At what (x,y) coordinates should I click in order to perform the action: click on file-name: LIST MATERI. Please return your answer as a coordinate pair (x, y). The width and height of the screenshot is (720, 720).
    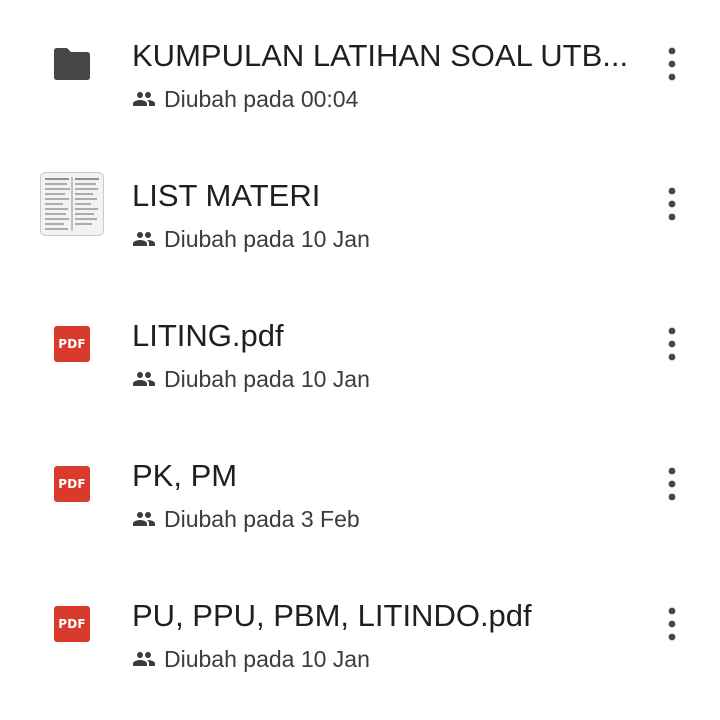
    Looking at the image, I should click on (226, 195).